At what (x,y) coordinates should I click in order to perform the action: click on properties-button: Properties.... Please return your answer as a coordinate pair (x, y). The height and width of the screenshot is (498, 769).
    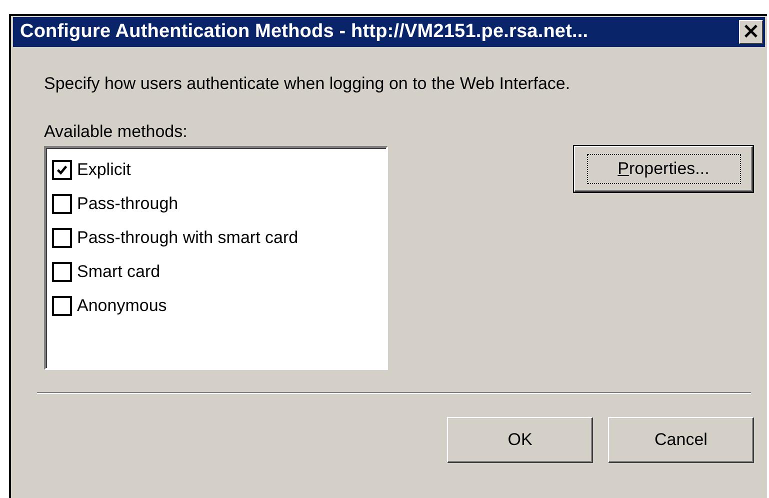
    Looking at the image, I should click on (663, 169).